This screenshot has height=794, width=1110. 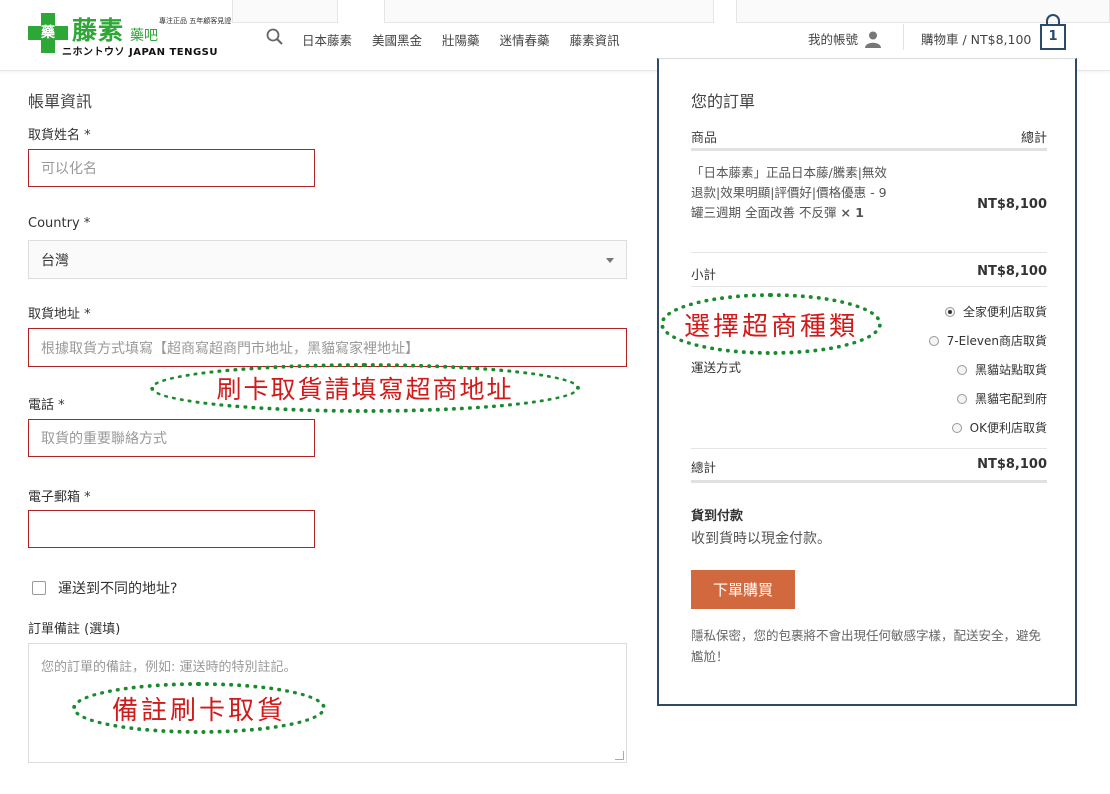 I want to click on shipping-option-blackcat-station: 黑貓站點取貨, so click(x=988, y=369).